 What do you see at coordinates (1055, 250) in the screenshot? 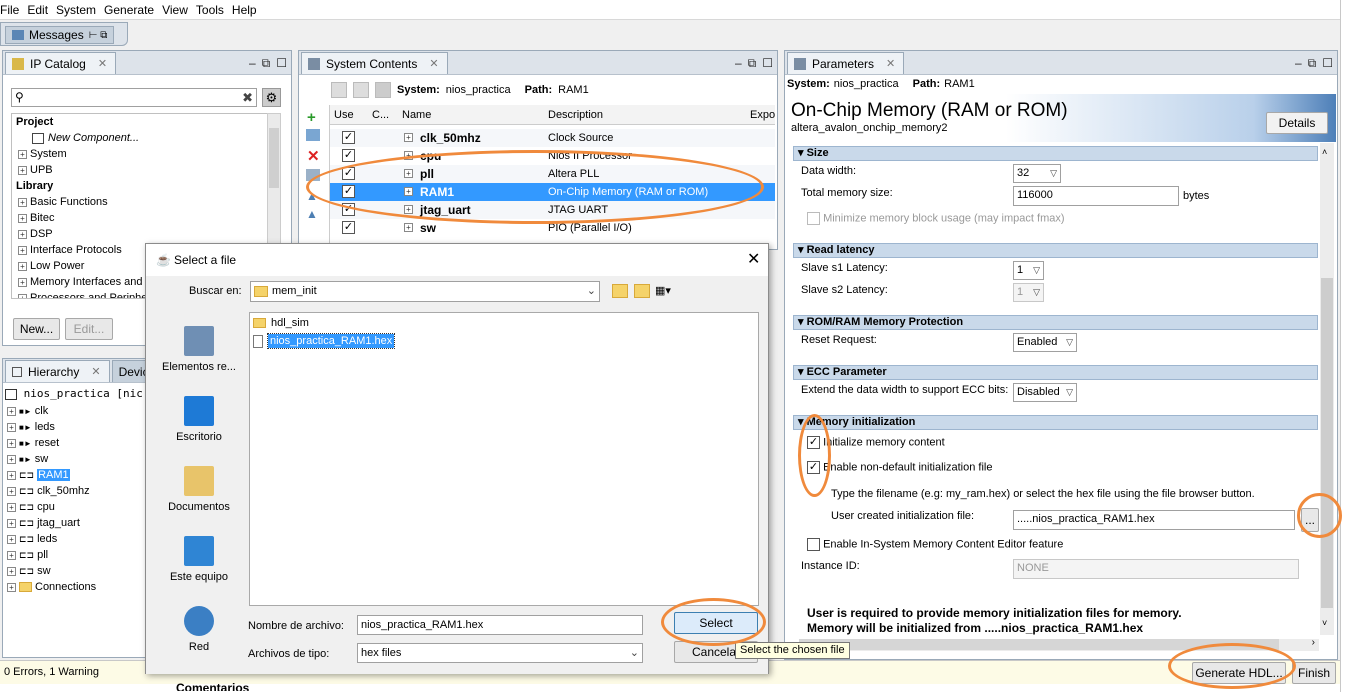
I see `section-read-latency: ▾ Read latency` at bounding box center [1055, 250].